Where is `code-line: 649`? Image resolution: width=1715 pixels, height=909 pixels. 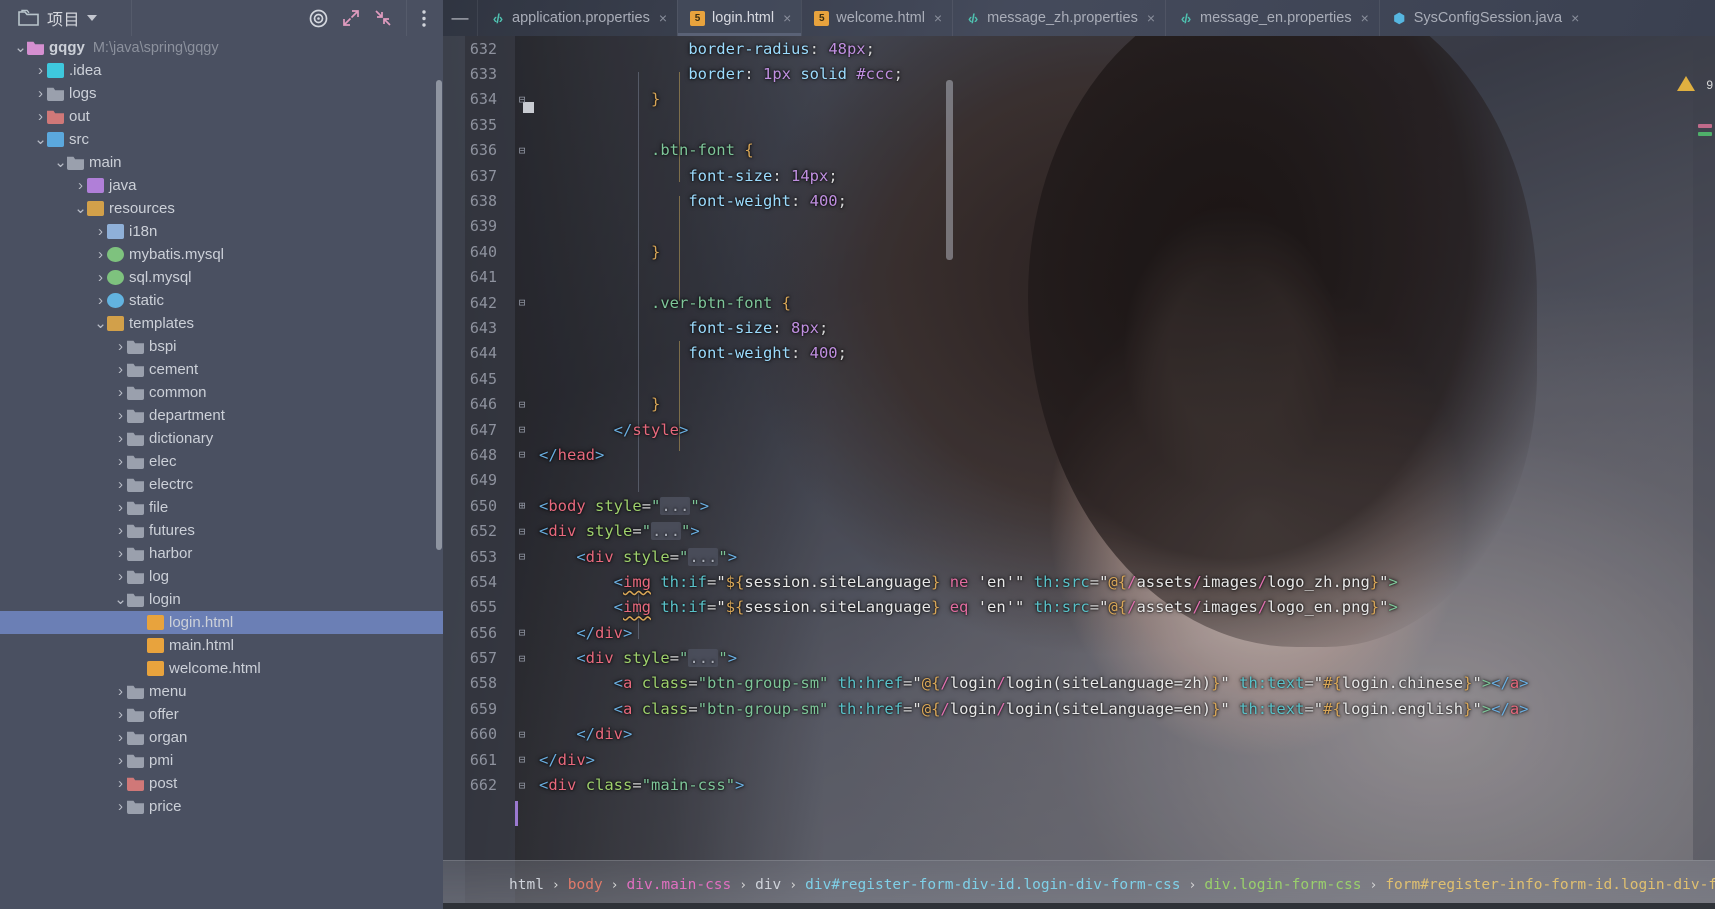 code-line: 649 is located at coordinates (1079, 480).